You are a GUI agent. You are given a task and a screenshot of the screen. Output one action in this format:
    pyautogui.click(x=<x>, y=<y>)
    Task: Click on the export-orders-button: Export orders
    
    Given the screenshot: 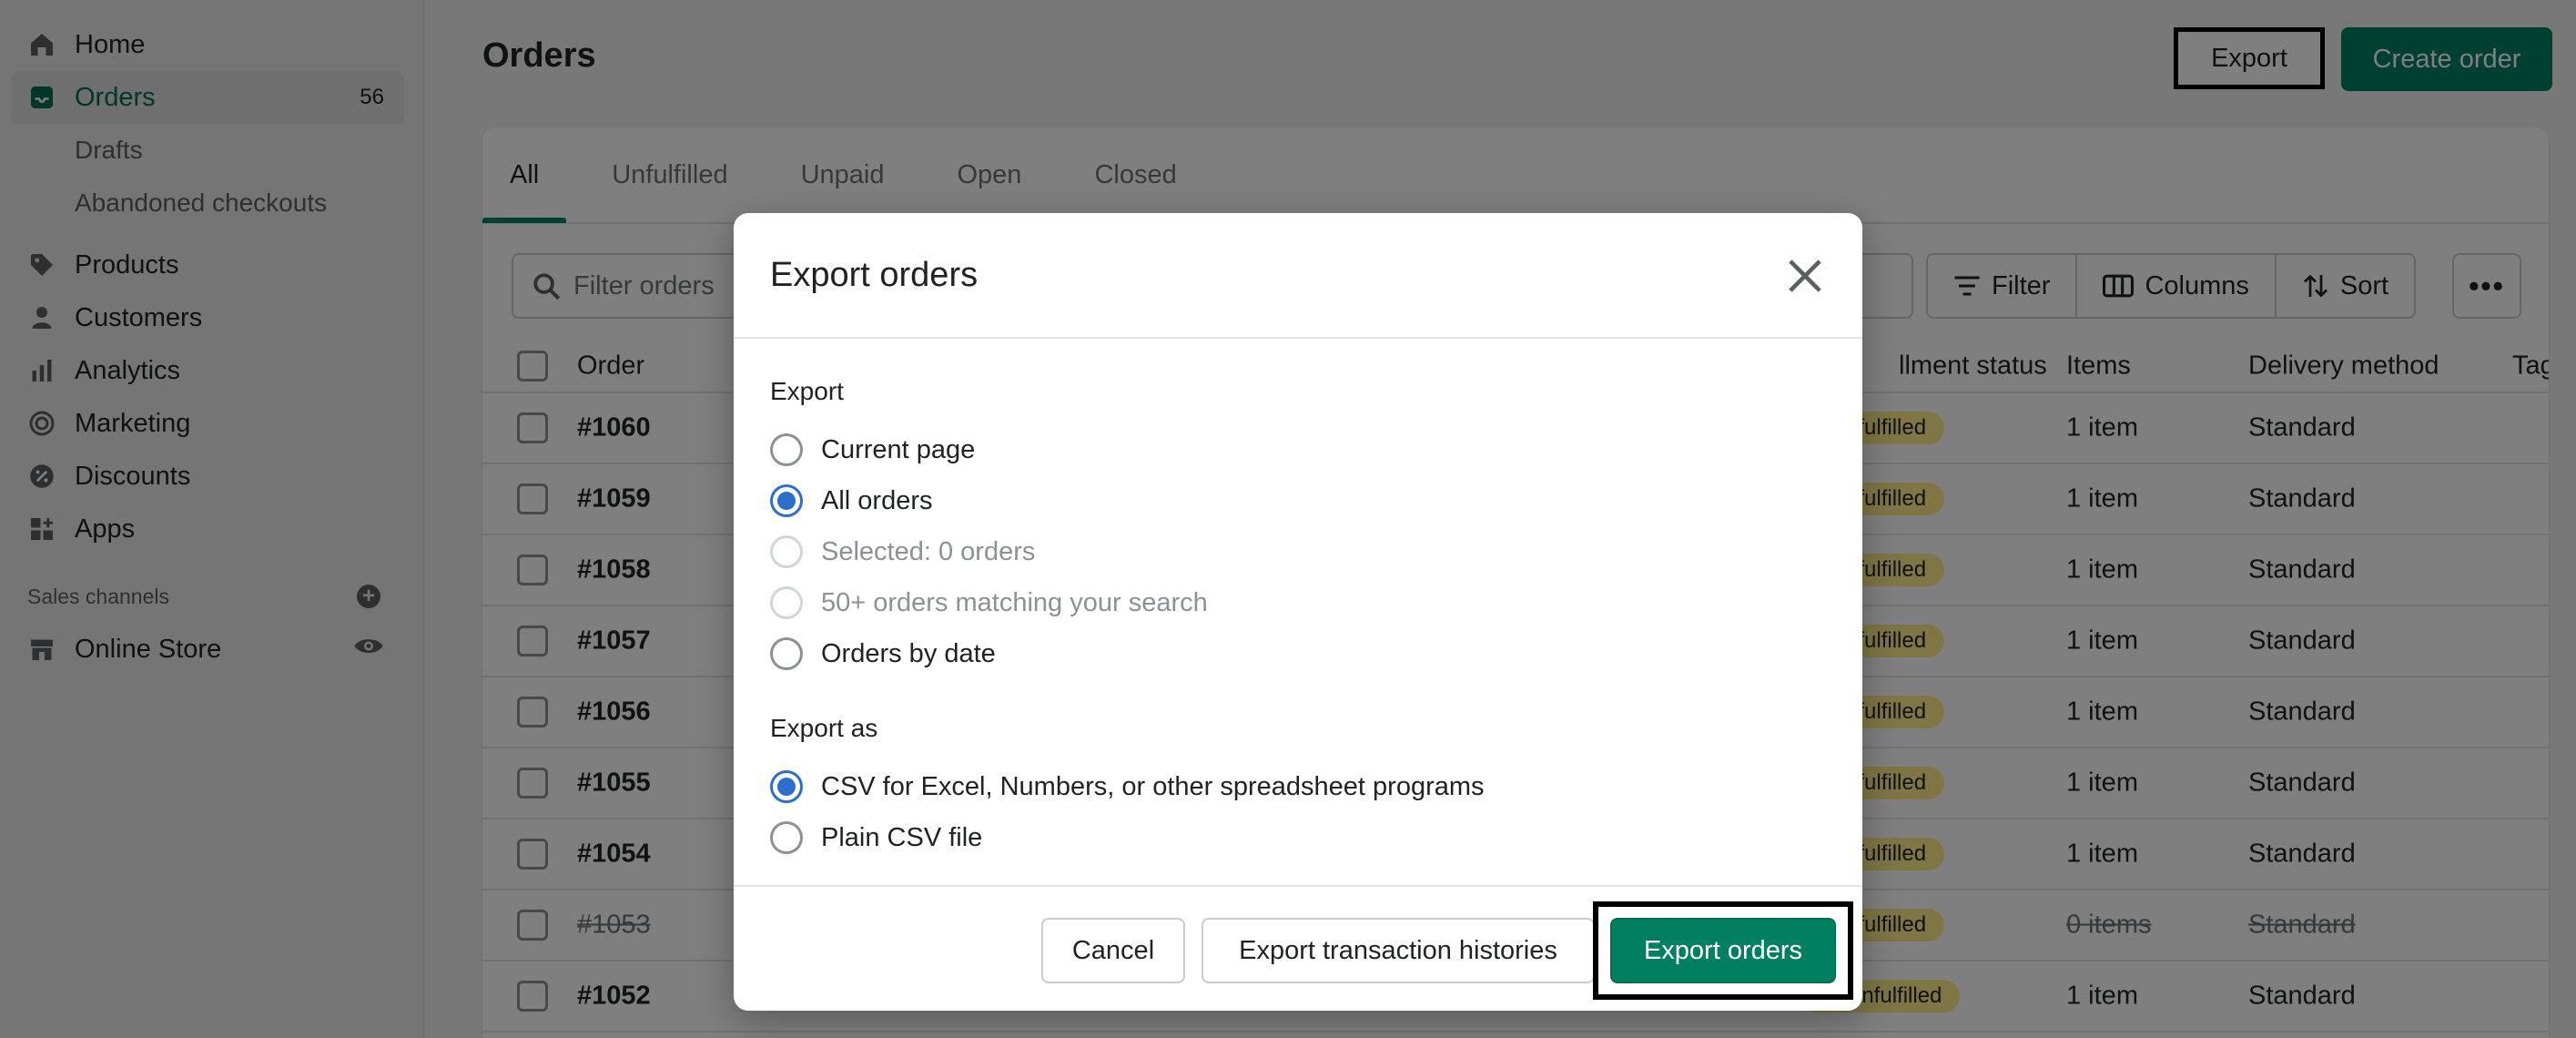 What is the action you would take?
    pyautogui.click(x=1723, y=950)
    